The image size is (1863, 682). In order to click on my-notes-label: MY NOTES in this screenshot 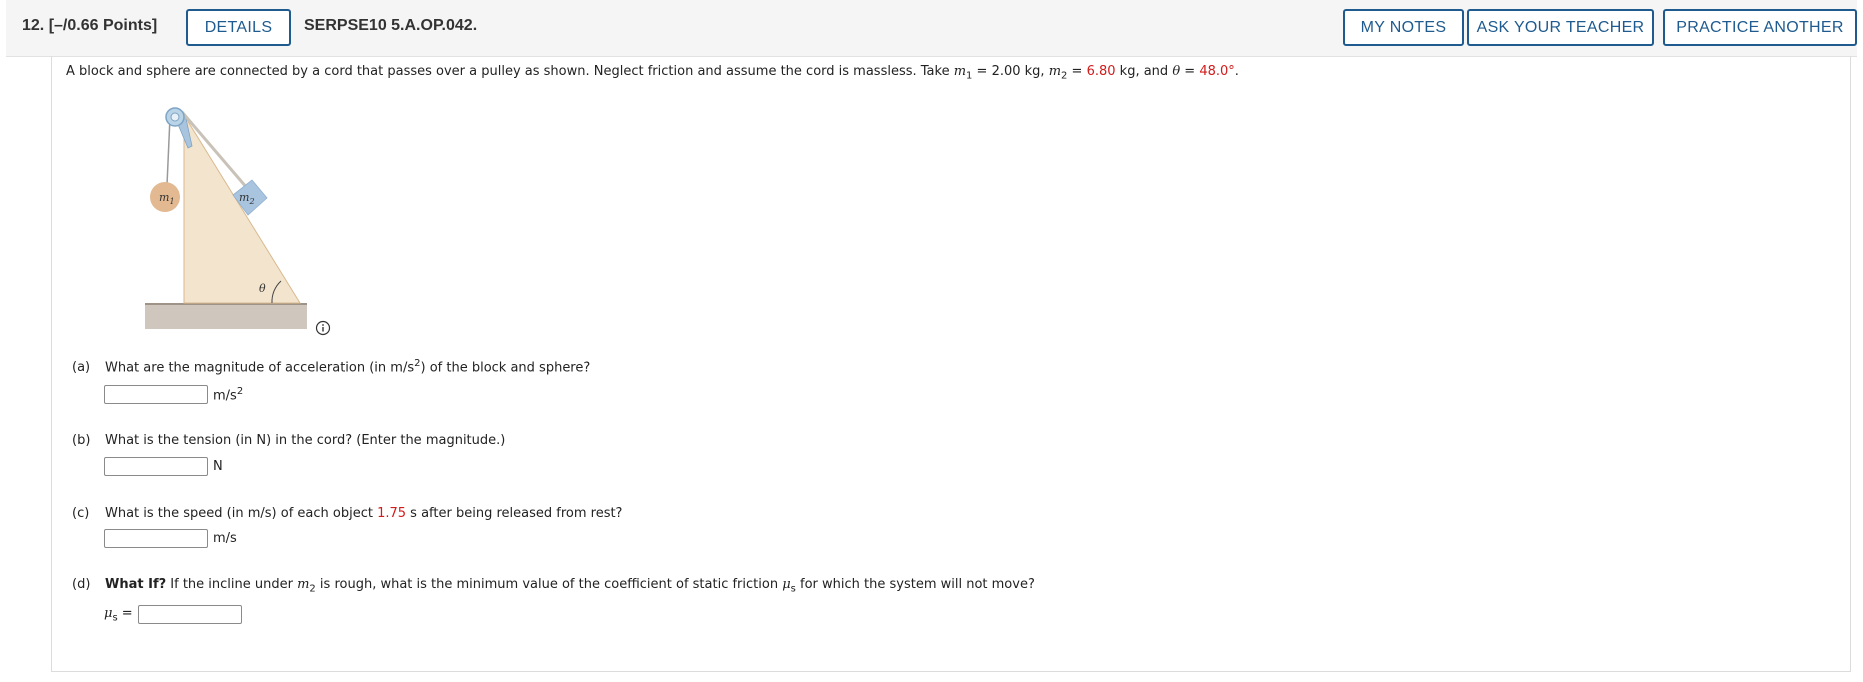, I will do `click(1403, 27)`.